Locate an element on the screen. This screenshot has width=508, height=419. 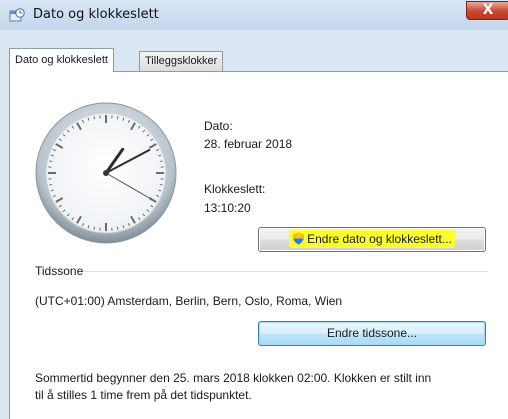
clock-center is located at coordinates (106, 173).